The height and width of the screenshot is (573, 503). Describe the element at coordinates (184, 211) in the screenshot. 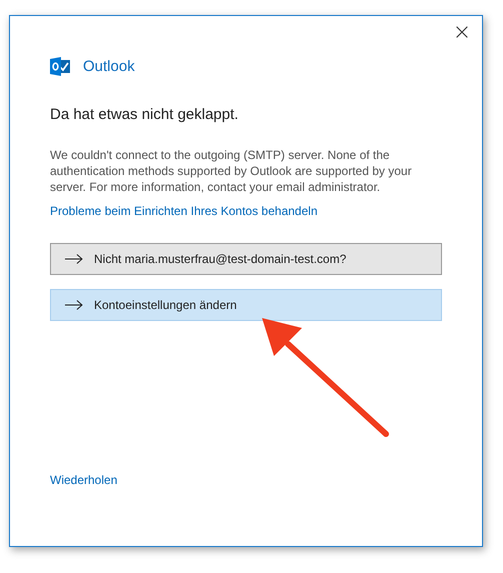

I see `help-link: Probleme beim Einrichten Ihres Kontos behandeln` at that location.